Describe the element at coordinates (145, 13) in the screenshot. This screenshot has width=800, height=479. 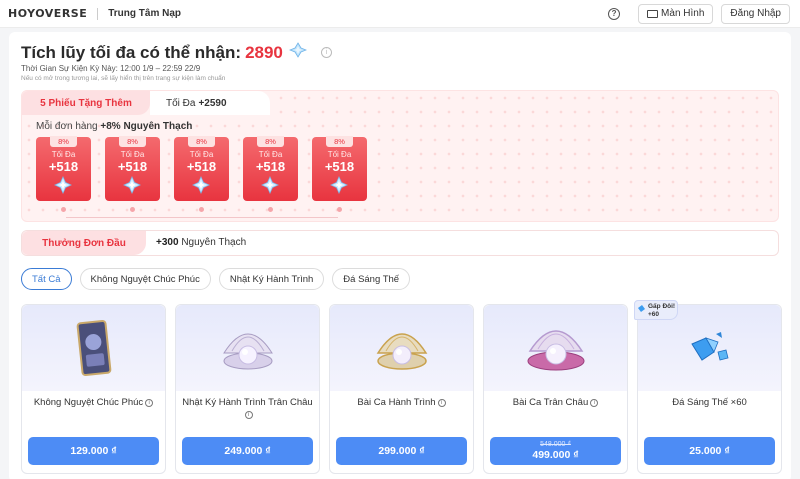
I see `page-title: Trung Tâm Nạp` at that location.